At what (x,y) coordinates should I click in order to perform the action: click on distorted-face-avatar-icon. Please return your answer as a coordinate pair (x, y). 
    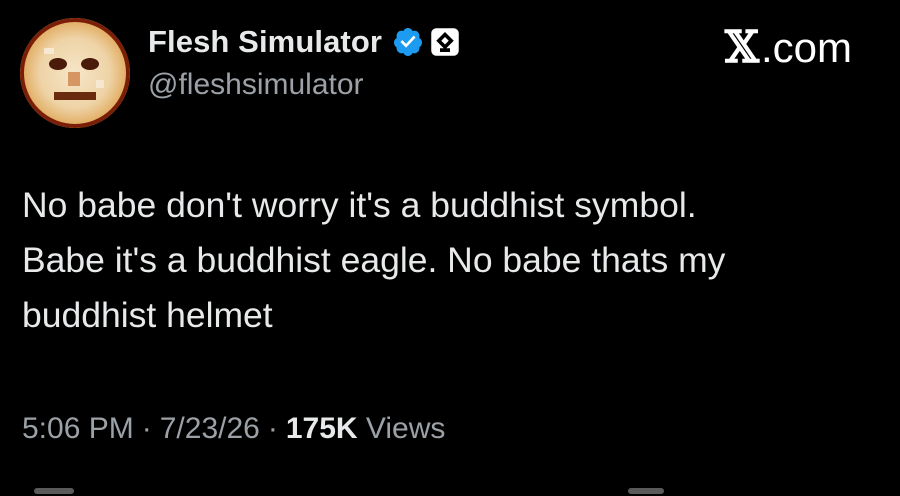
    Looking at the image, I should click on (75, 73).